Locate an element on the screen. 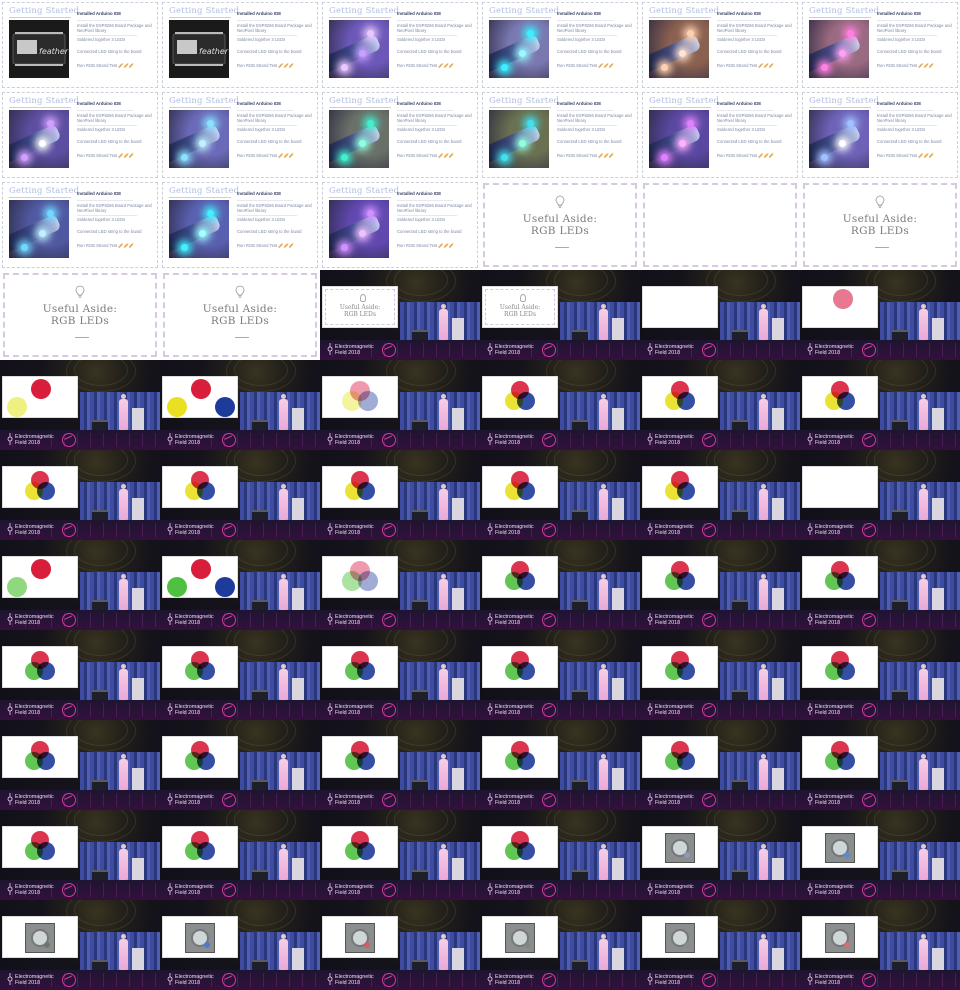 The image size is (960, 990). aside-title: Useful Aside: RGB LEDs is located at coordinates (240, 315).